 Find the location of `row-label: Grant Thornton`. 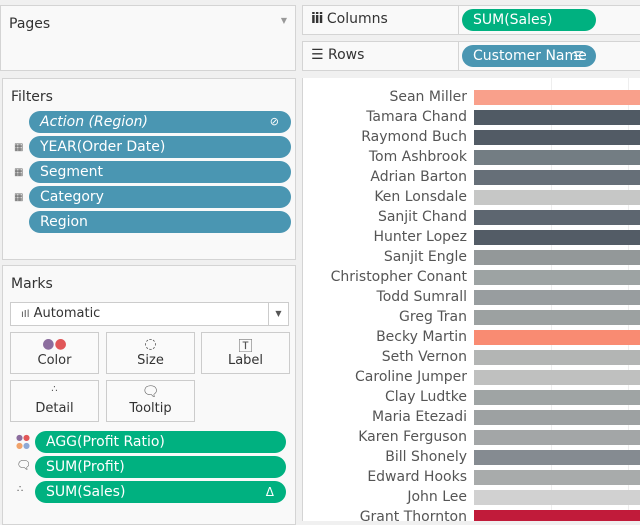

row-label: Grant Thornton is located at coordinates (413, 514).